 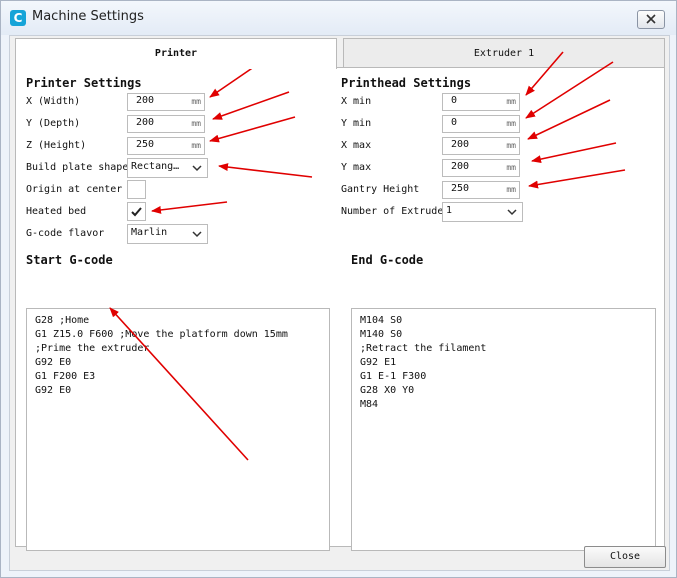 What do you see at coordinates (145, 122) in the screenshot?
I see `y-depth-value: 200` at bounding box center [145, 122].